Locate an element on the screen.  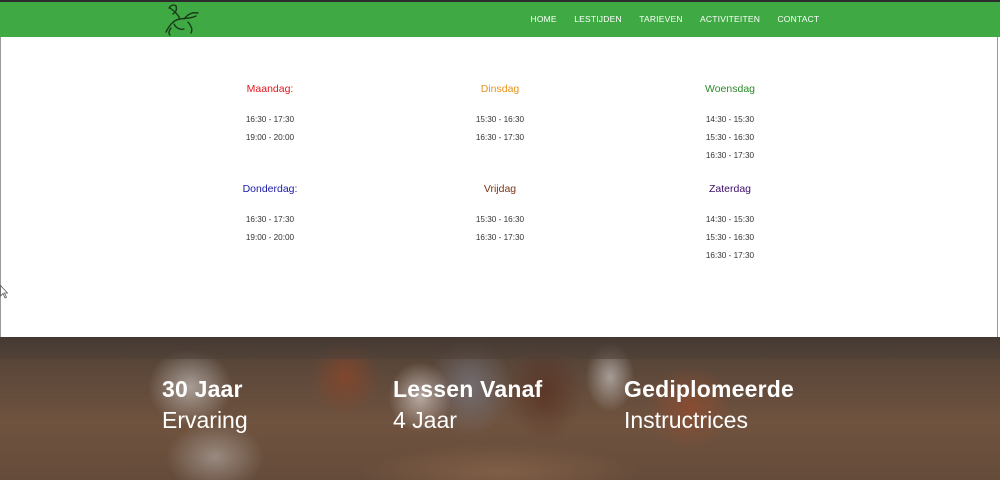
nav-contact: CONTACT is located at coordinates (798, 19).